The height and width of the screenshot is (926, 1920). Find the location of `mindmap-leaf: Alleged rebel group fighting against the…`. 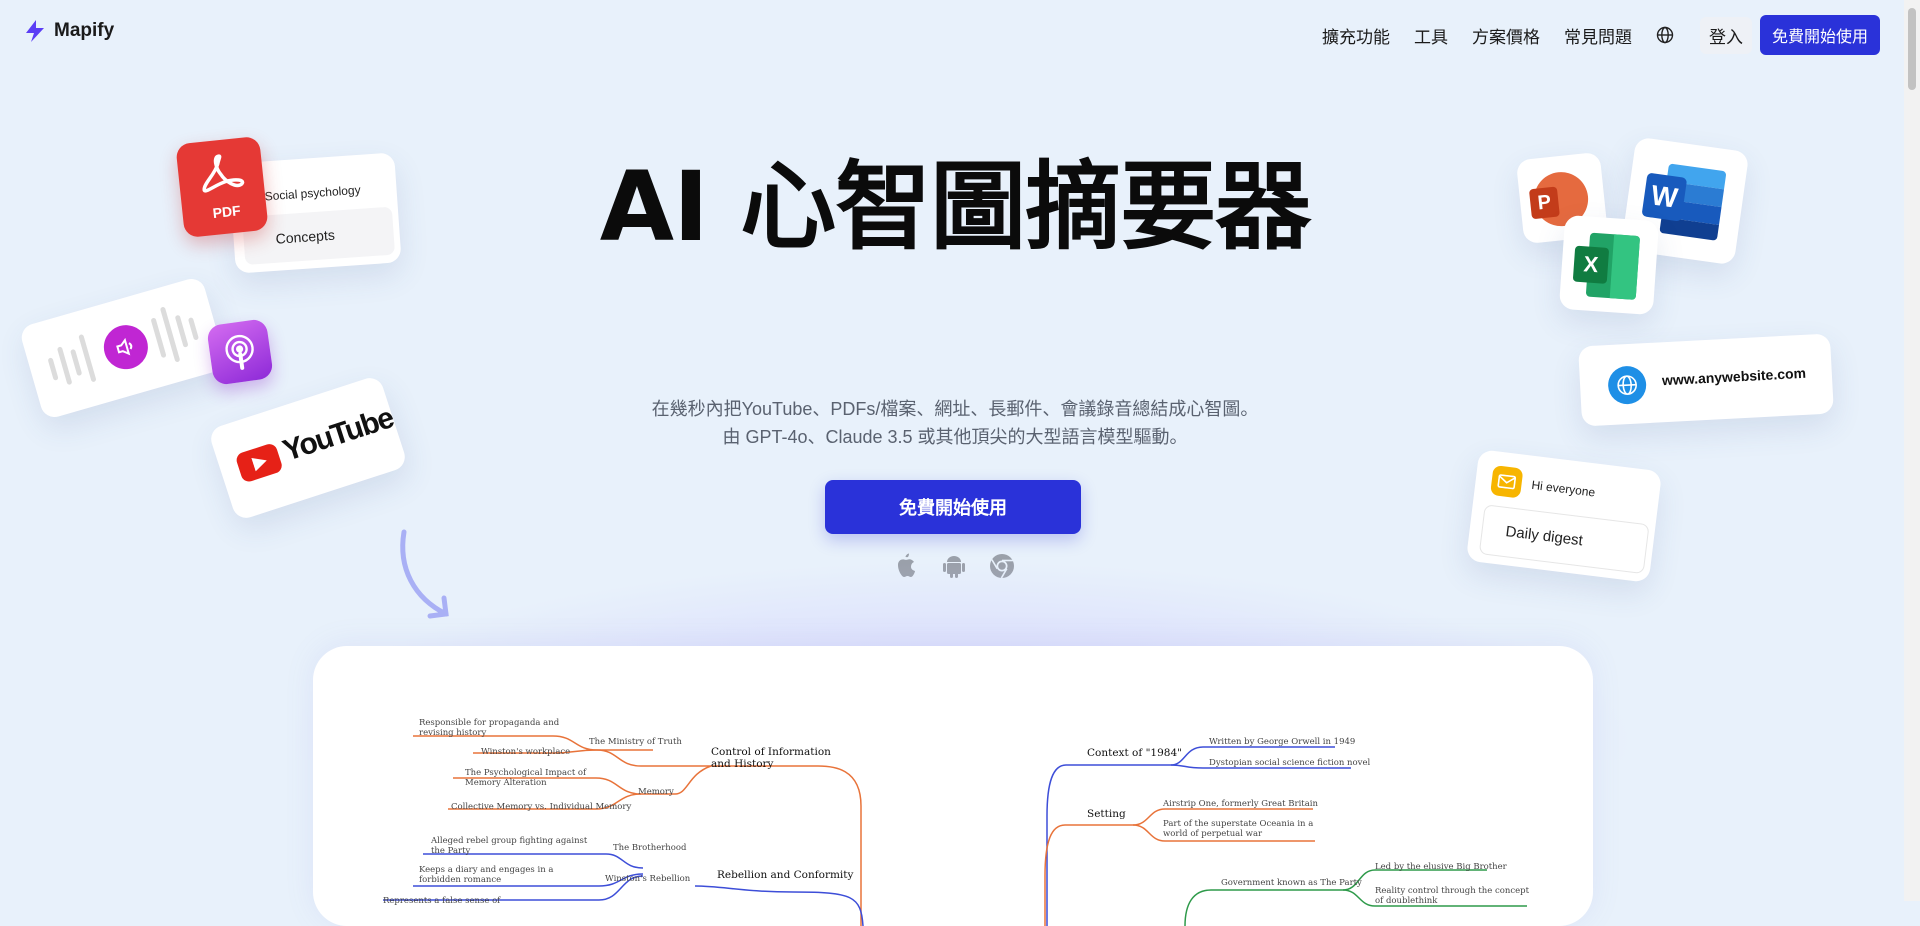

mindmap-leaf: Alleged rebel group fighting against the… is located at coordinates (509, 846).